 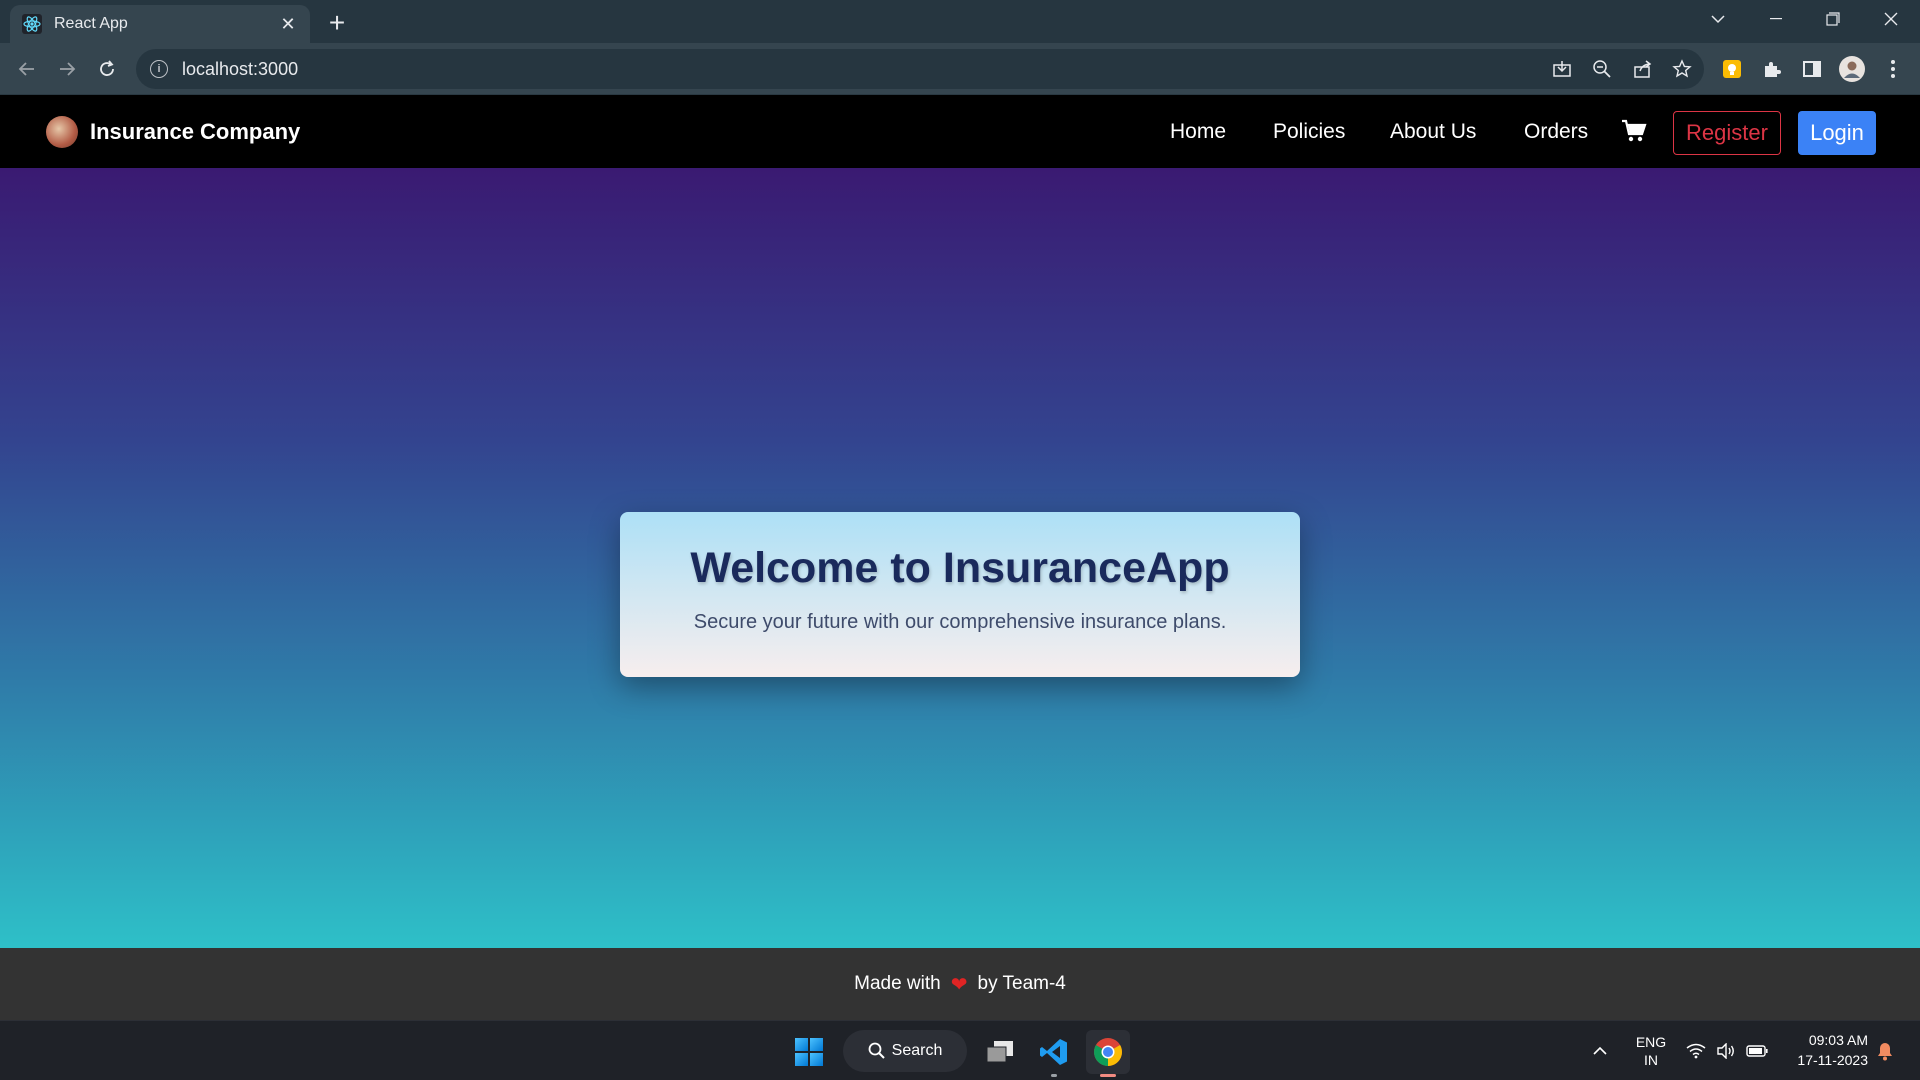 I want to click on language-indicator: ENG IN, so click(x=1651, y=1050).